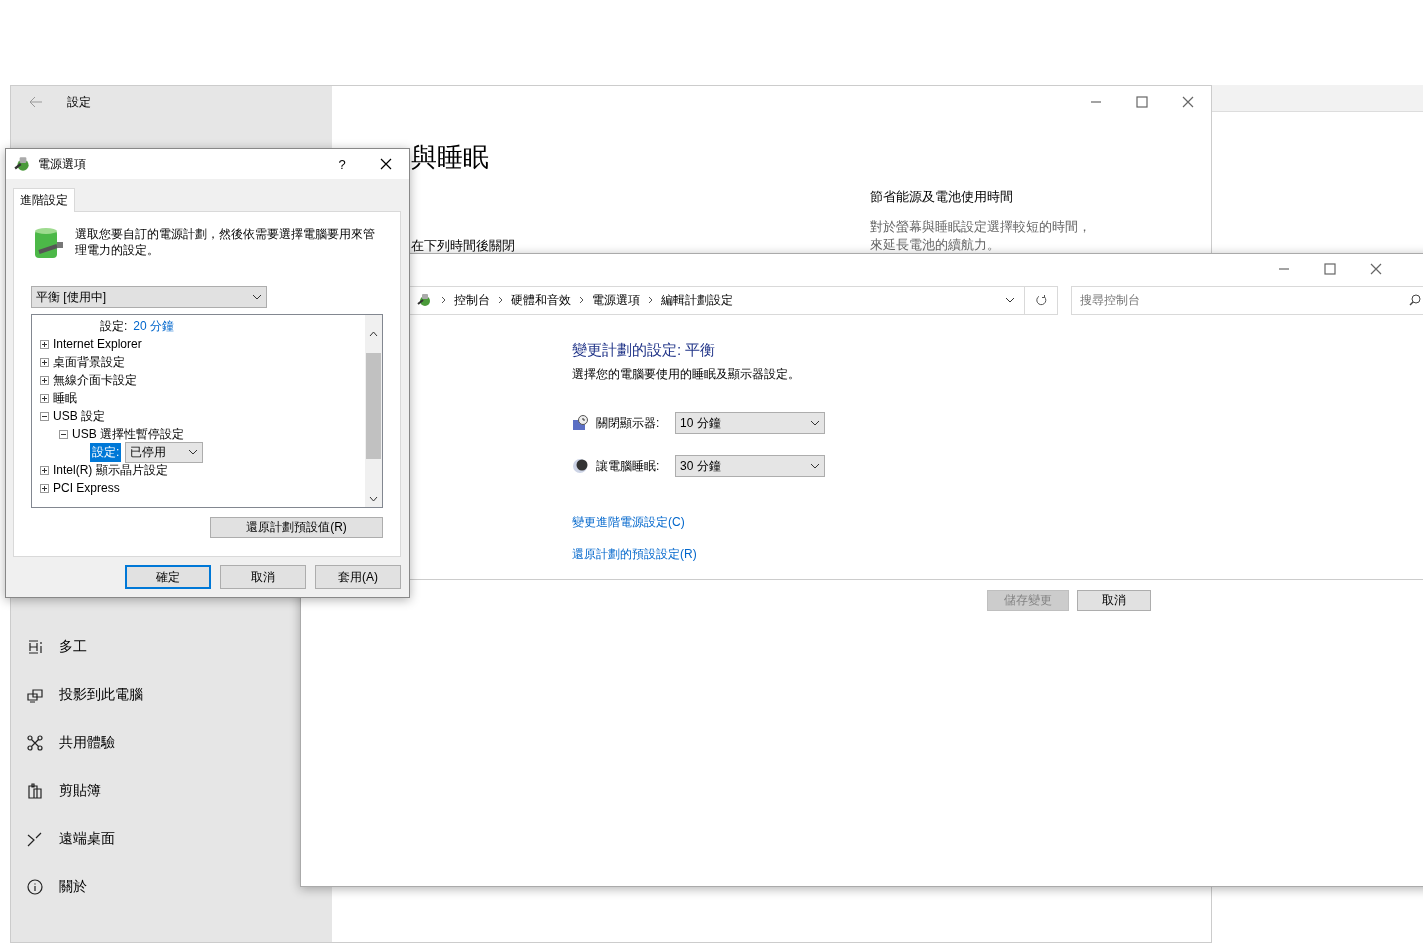 Image resolution: width=1423 pixels, height=943 pixels. I want to click on dialog-title: 電源選項, so click(62, 164).